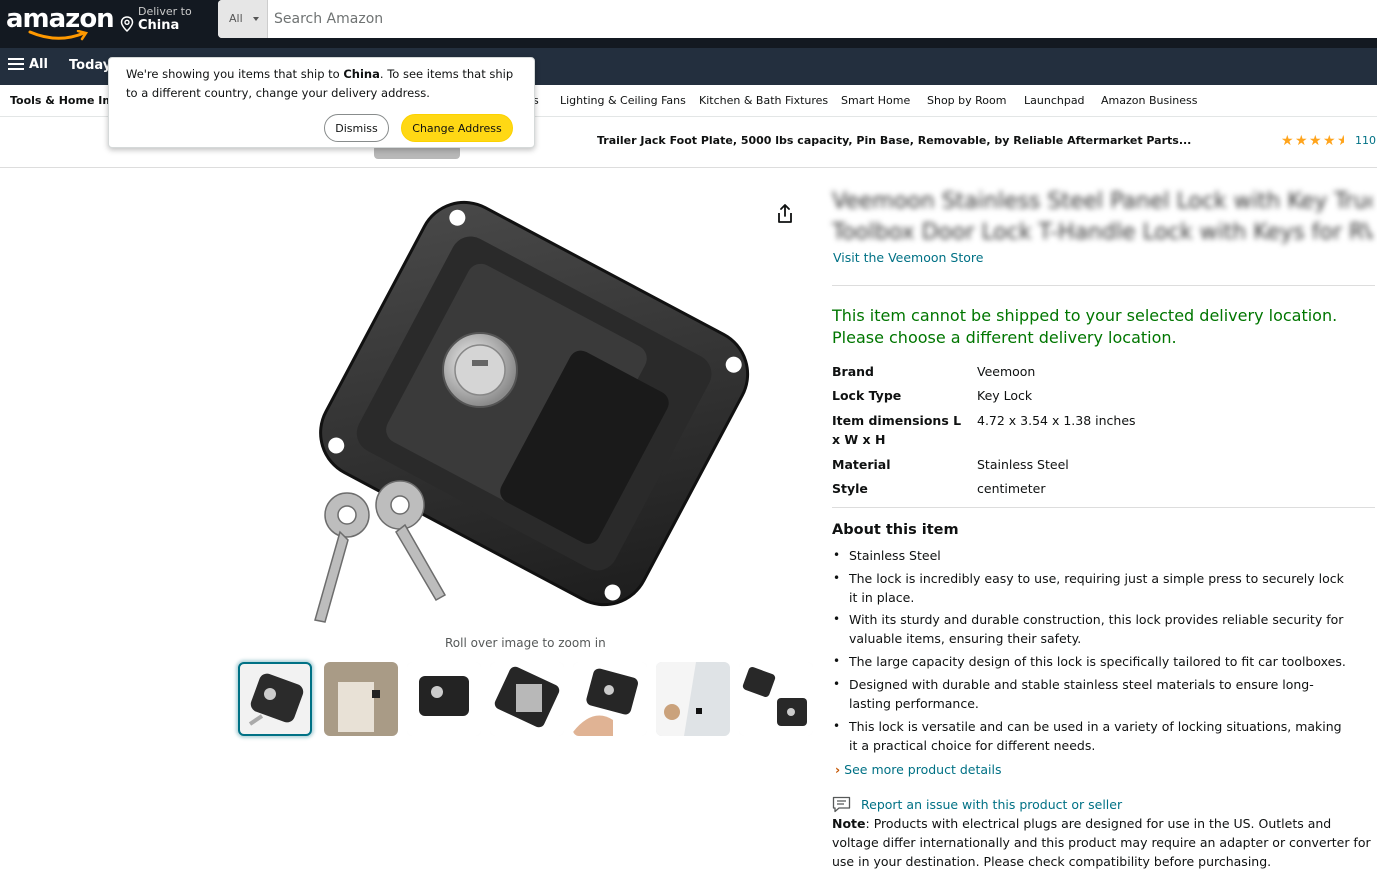 The width and height of the screenshot is (1377, 871). Describe the element at coordinates (841, 804) in the screenshot. I see `report-flag-icon` at that location.